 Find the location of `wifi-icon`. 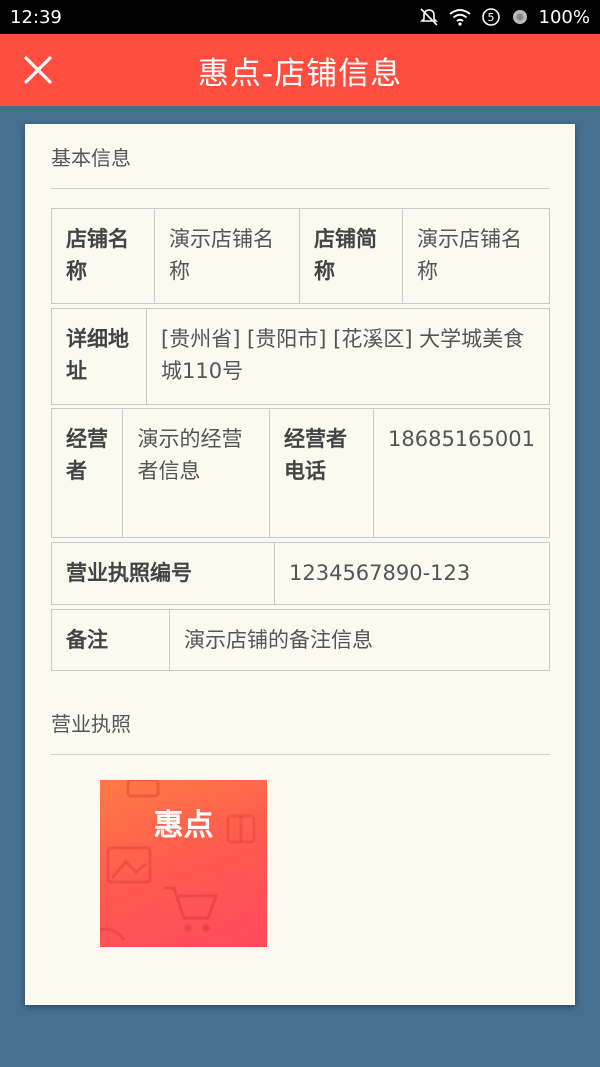

wifi-icon is located at coordinates (459, 17).